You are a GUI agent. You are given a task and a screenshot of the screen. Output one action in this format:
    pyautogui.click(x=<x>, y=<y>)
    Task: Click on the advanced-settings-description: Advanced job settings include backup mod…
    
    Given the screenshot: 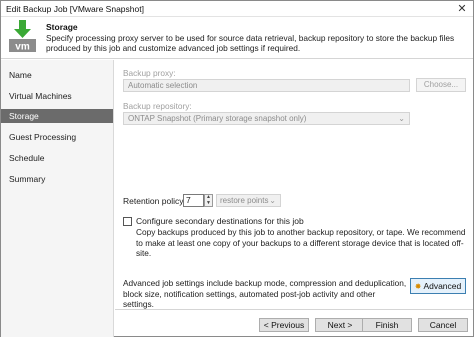 What is the action you would take?
    pyautogui.click(x=265, y=293)
    